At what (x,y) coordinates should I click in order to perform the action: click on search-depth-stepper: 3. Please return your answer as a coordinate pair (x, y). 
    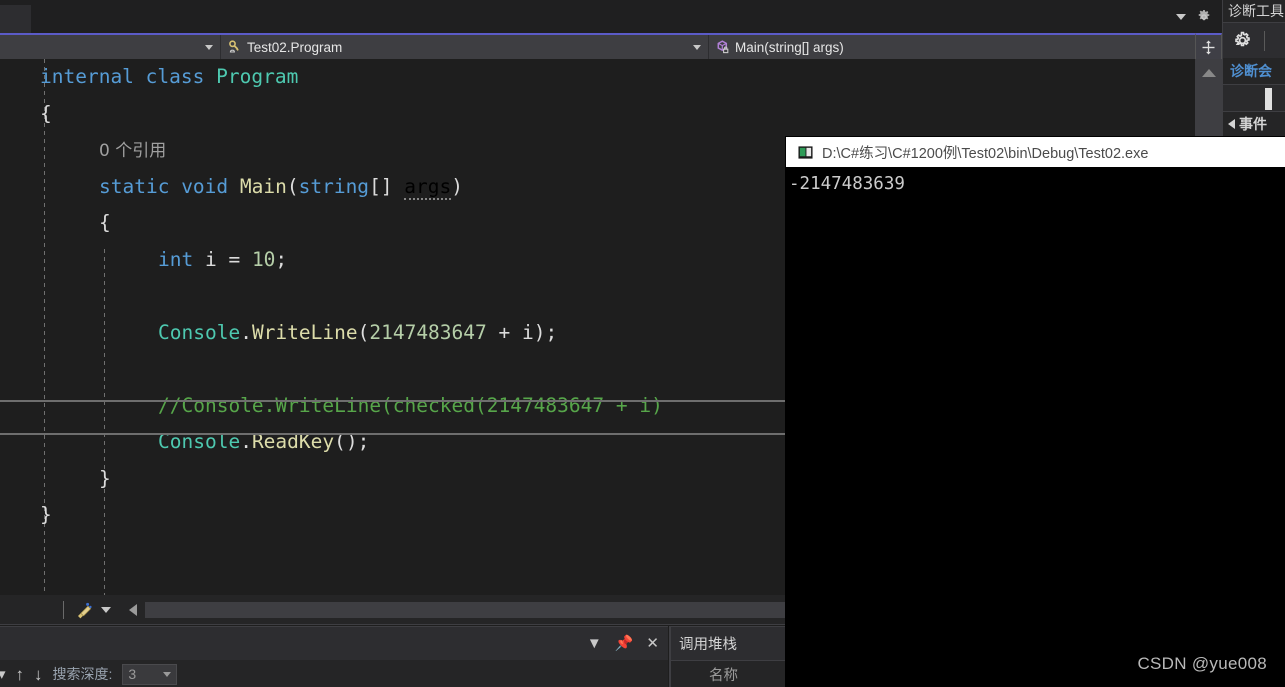
    Looking at the image, I should click on (150, 674).